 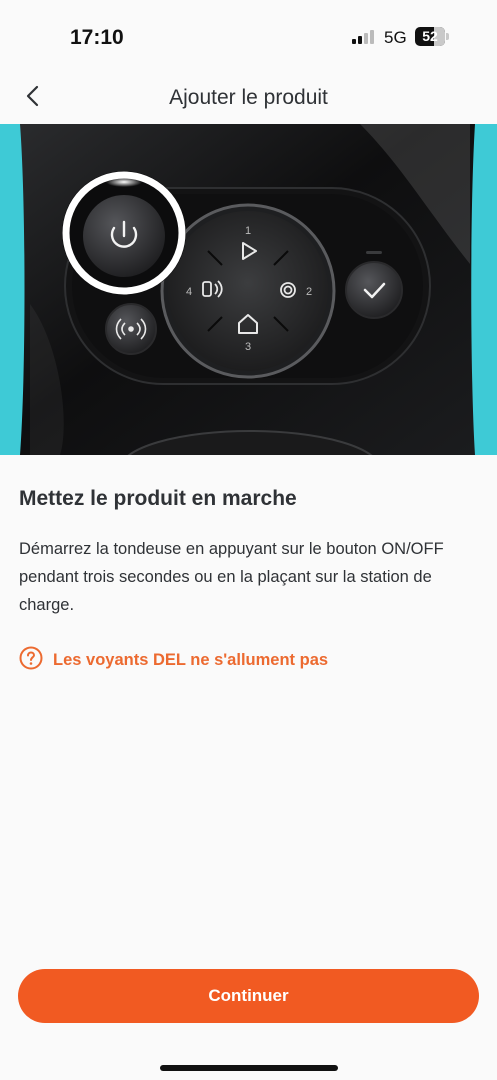 I want to click on led-help-label: Les voyants DEL ne s'allument pas, so click(x=191, y=660).